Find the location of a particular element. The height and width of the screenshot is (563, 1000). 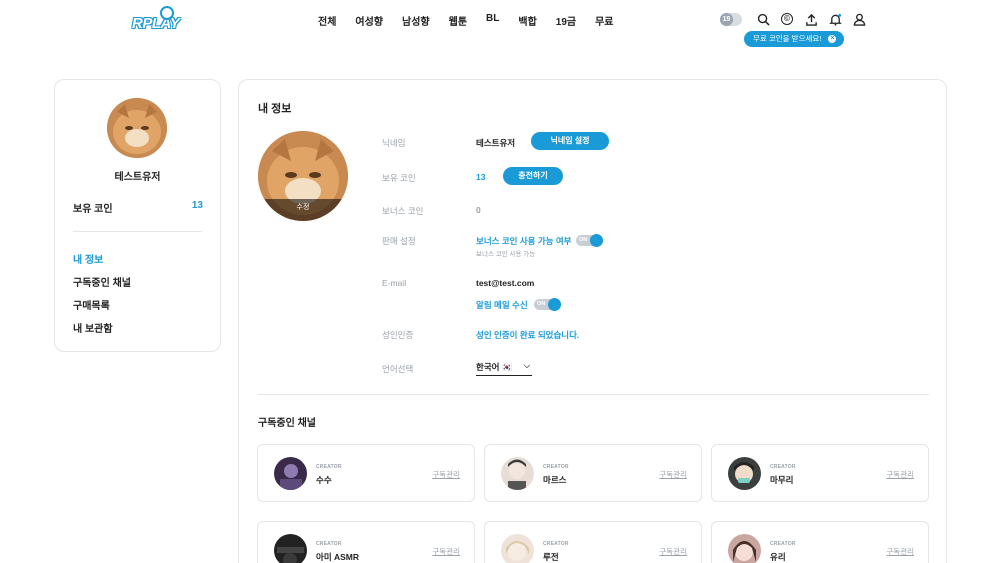

nav-item-adult: 19금 is located at coordinates (566, 20).